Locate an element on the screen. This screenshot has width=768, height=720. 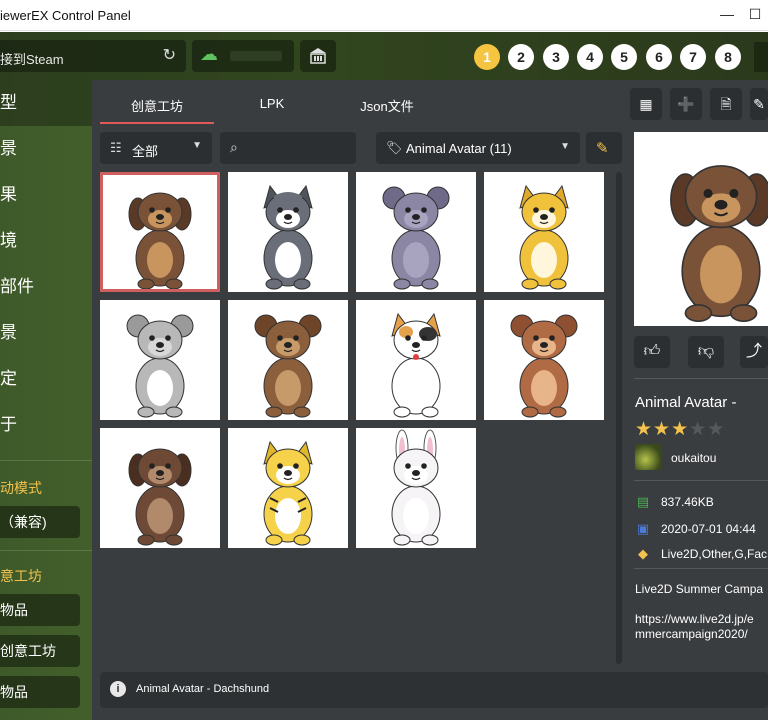
workshop-building-button is located at coordinates (318, 56).